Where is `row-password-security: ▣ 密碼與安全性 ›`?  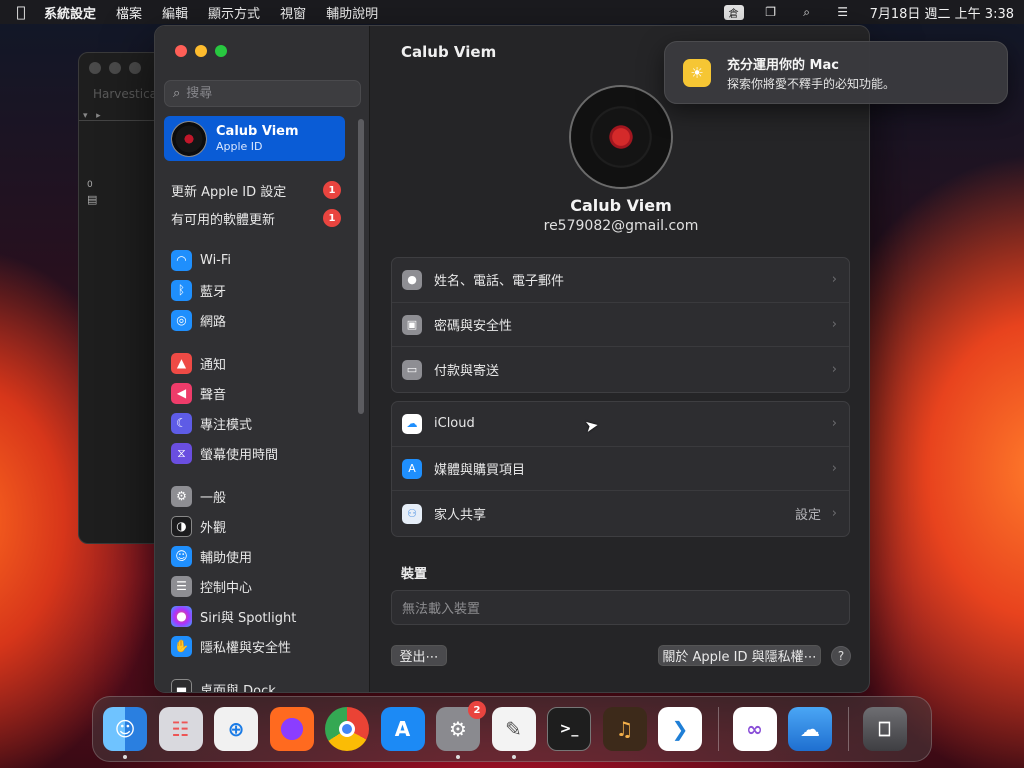 row-password-security: ▣ 密碼與安全性 › is located at coordinates (620, 325).